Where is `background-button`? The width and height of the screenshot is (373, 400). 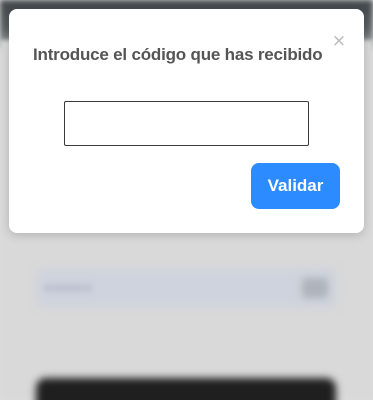 background-button is located at coordinates (186, 389).